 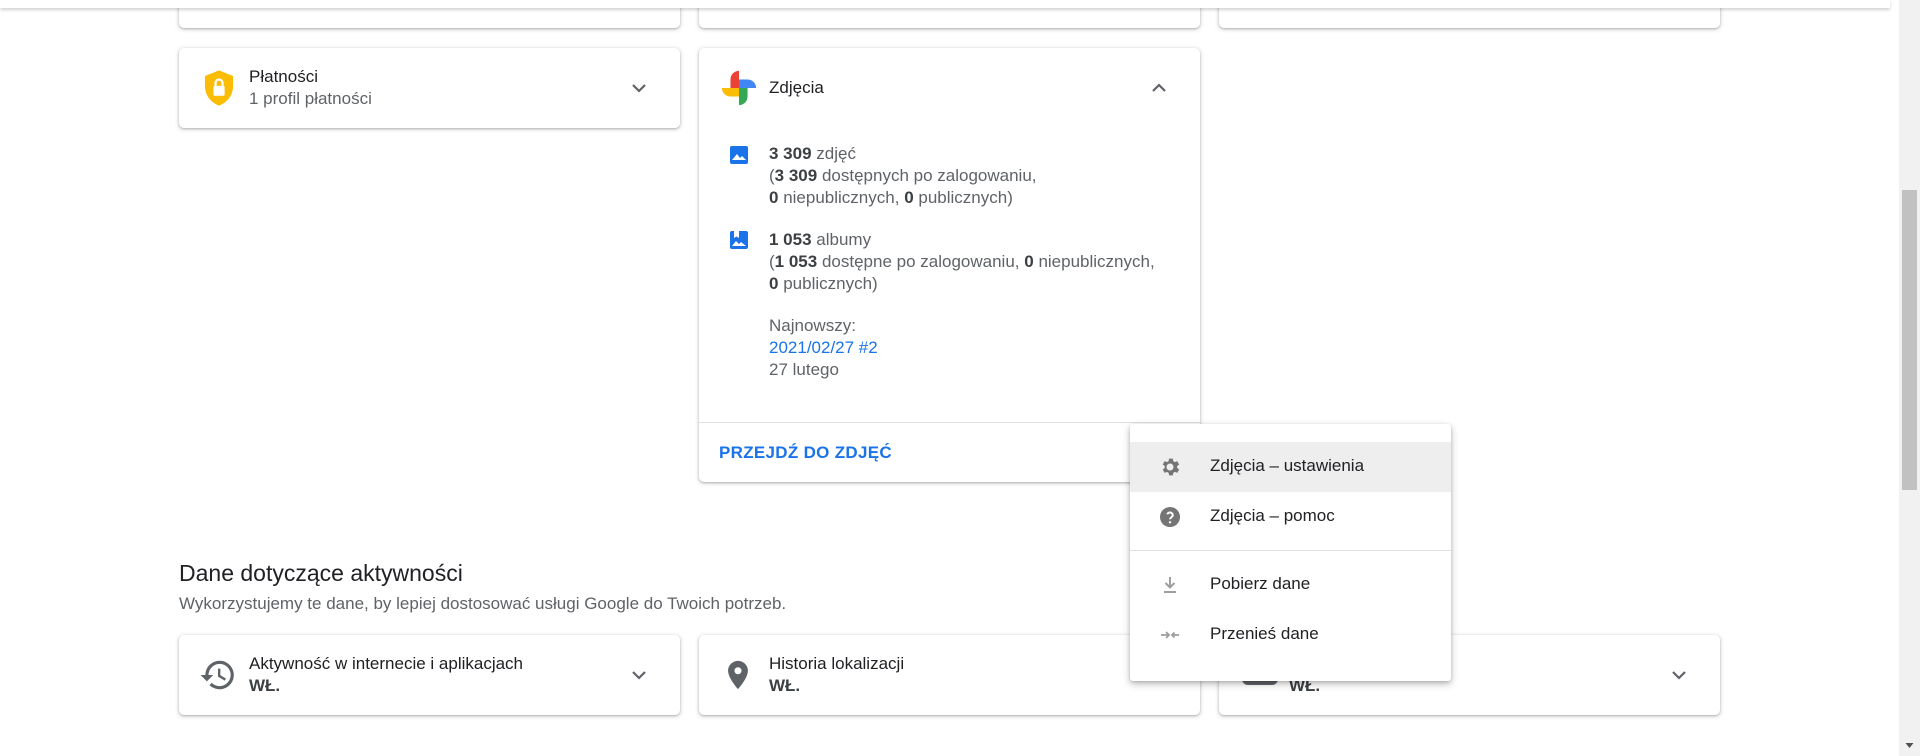 I want to click on newest-date: 27 lutego, so click(x=804, y=369).